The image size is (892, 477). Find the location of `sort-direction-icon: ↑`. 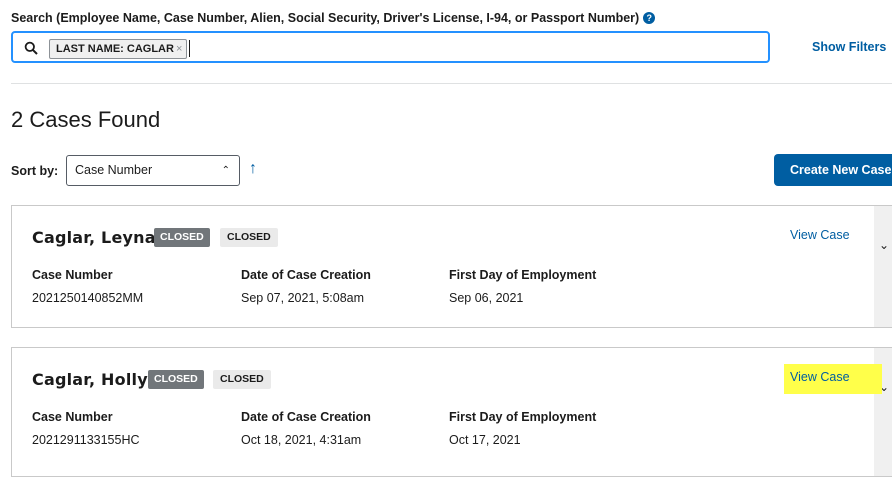

sort-direction-icon: ↑ is located at coordinates (253, 169).